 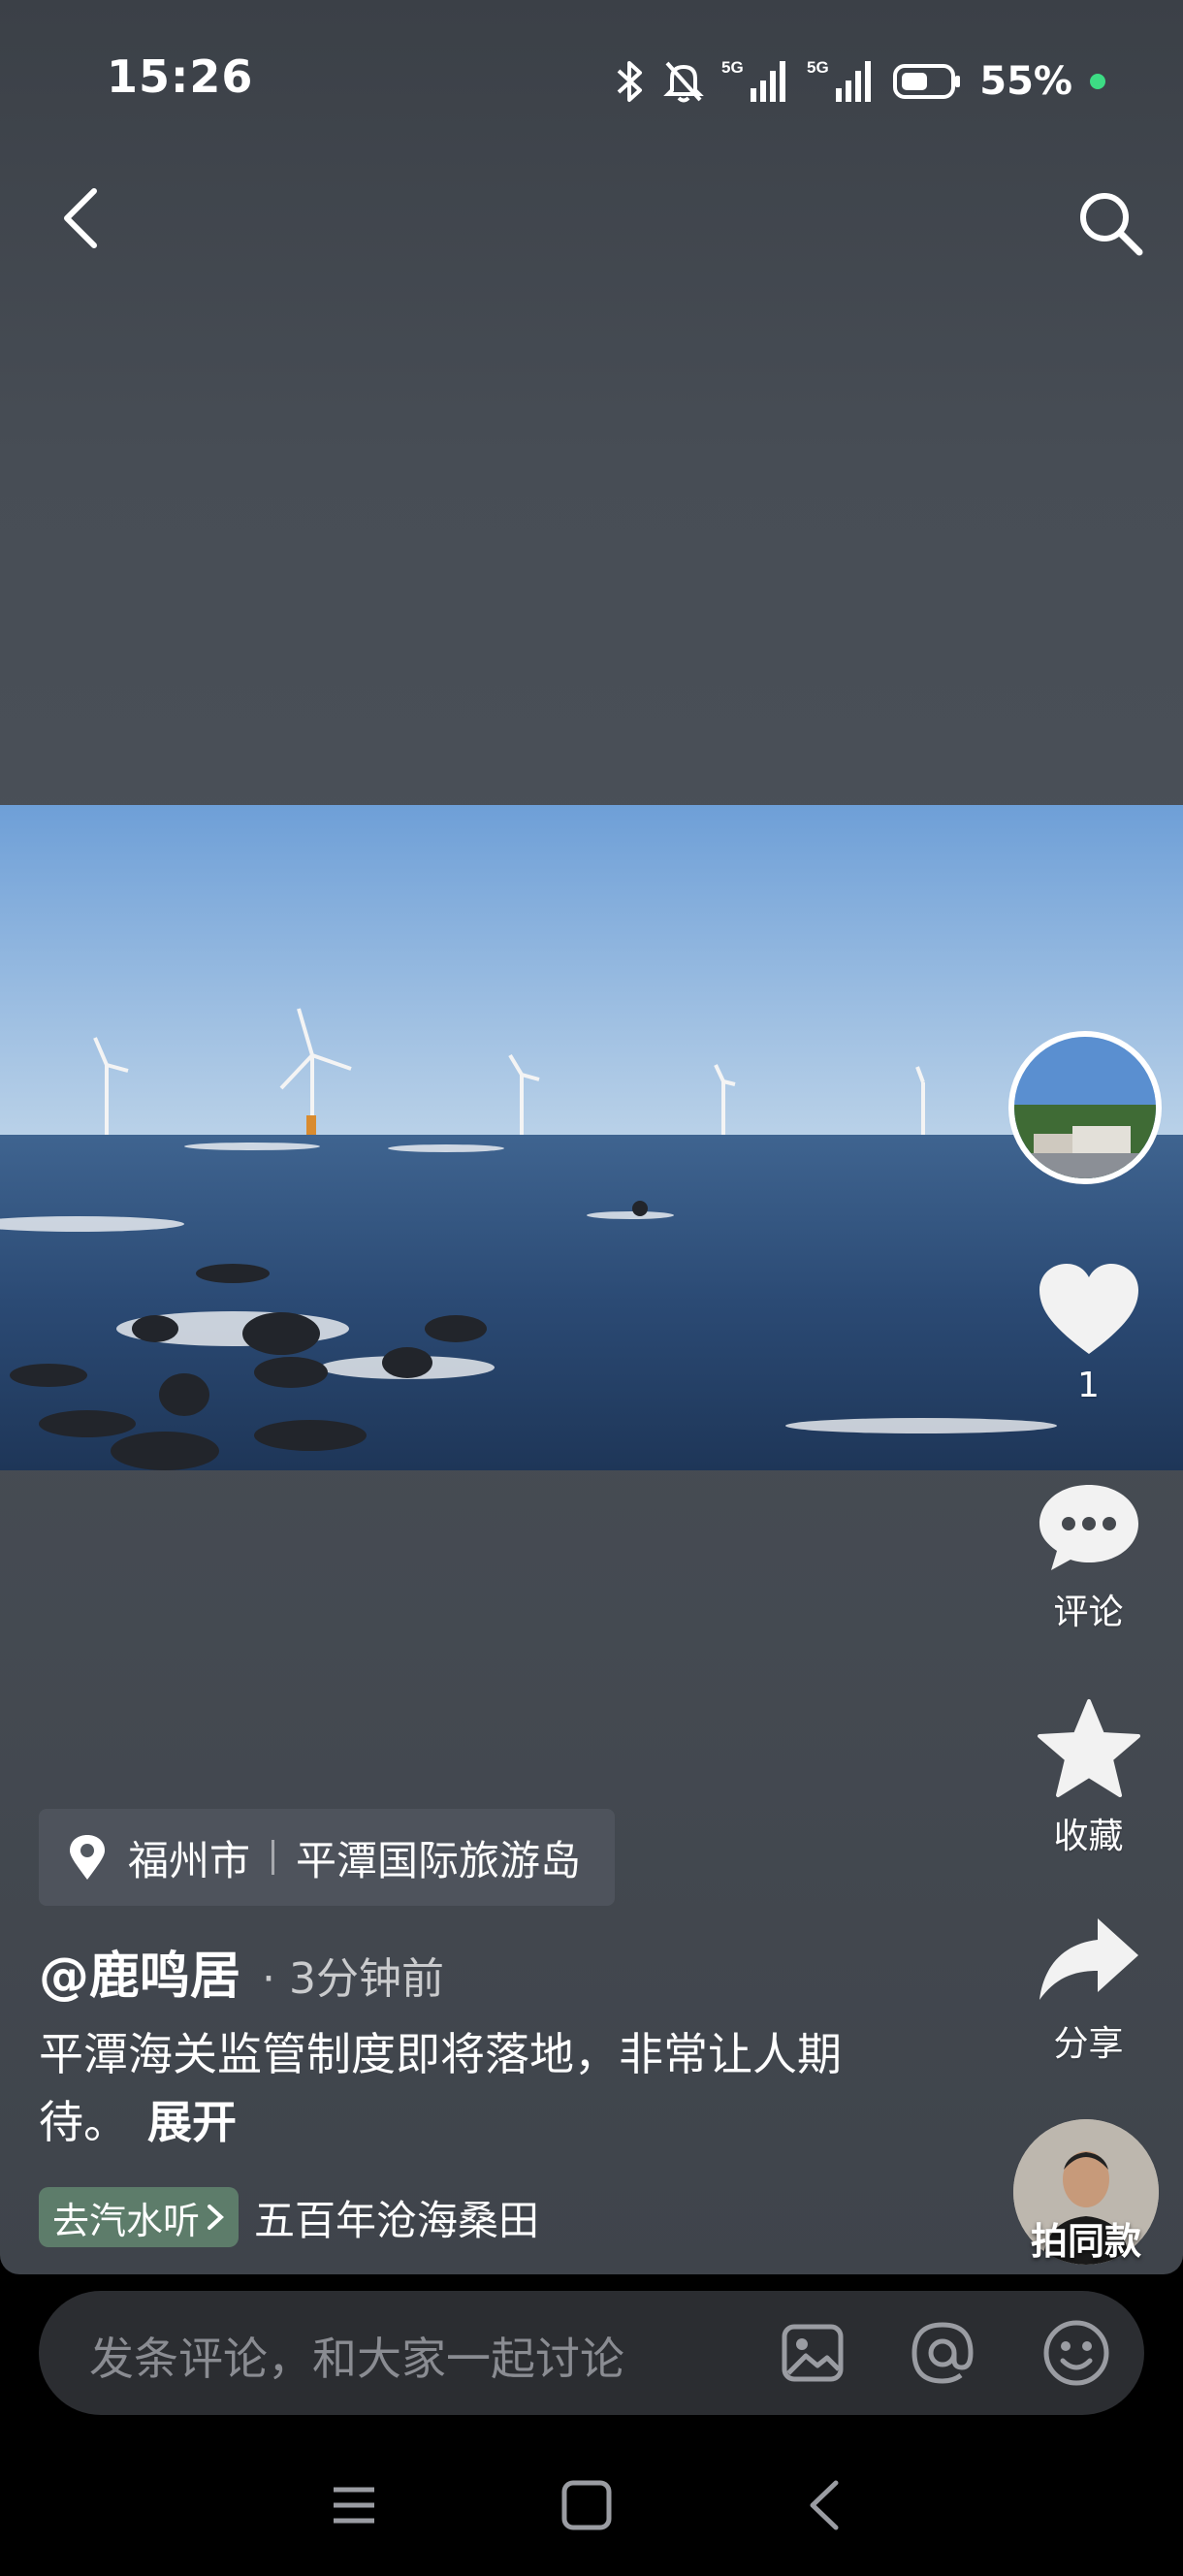 I want to click on share-label: 分享, so click(x=1088, y=2044).